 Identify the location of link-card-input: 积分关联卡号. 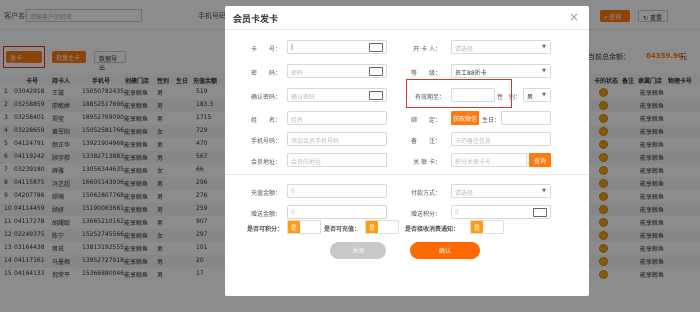
(489, 160).